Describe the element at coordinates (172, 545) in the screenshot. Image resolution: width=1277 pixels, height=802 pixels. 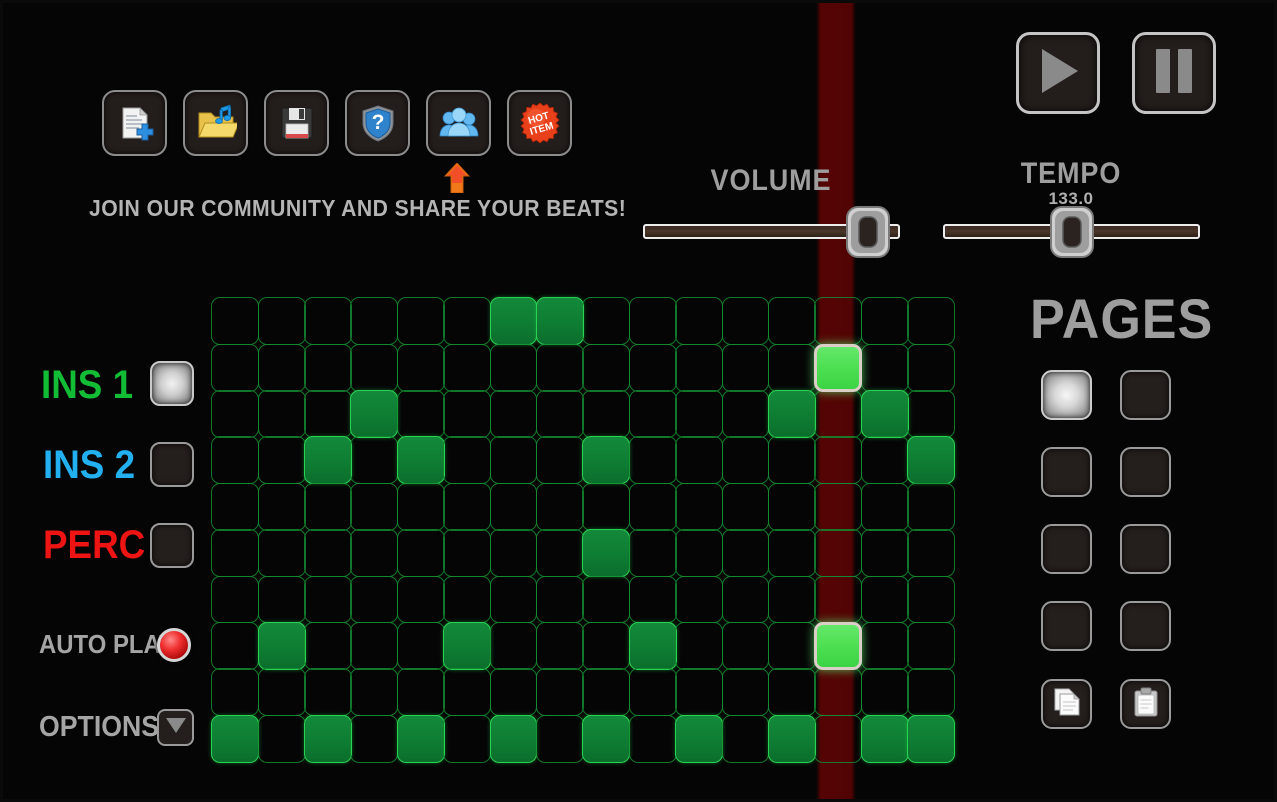
I see `track-toggle-perc` at that location.